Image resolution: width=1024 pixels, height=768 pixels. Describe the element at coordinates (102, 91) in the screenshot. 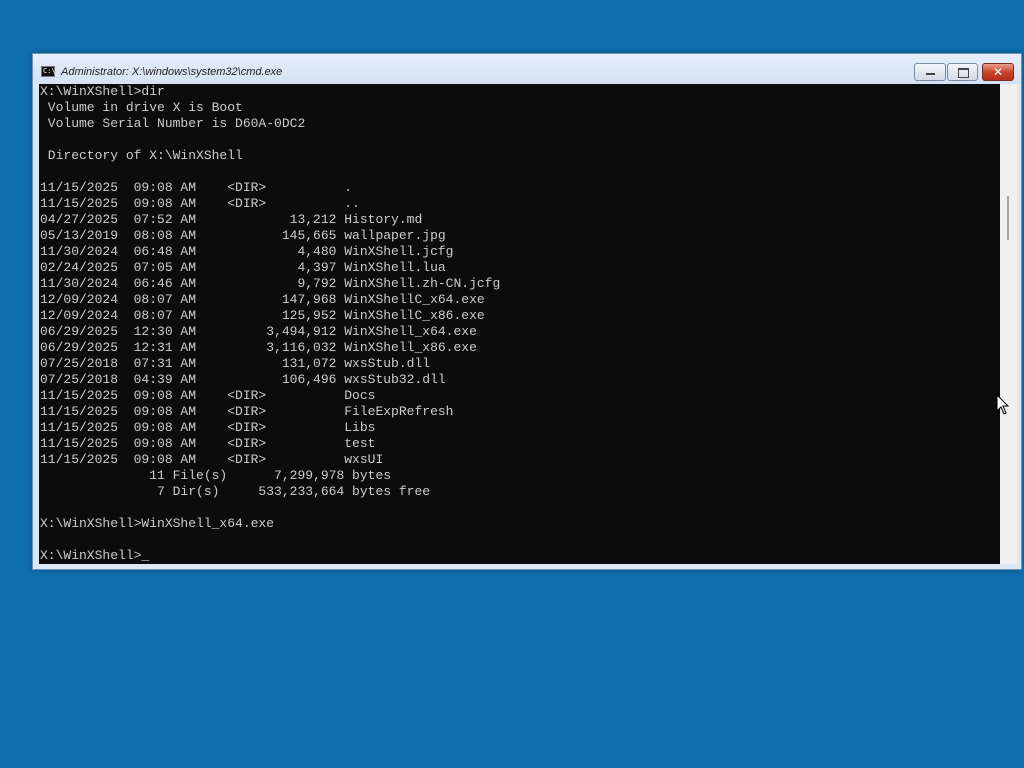

I see `console-line: X:\WinXShell>dir` at that location.